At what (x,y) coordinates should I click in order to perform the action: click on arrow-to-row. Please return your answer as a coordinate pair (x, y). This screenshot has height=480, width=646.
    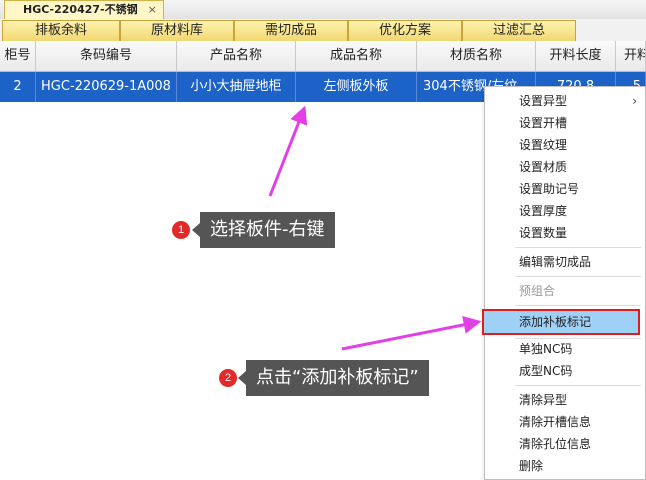
    Looking at the image, I should click on (288, 151).